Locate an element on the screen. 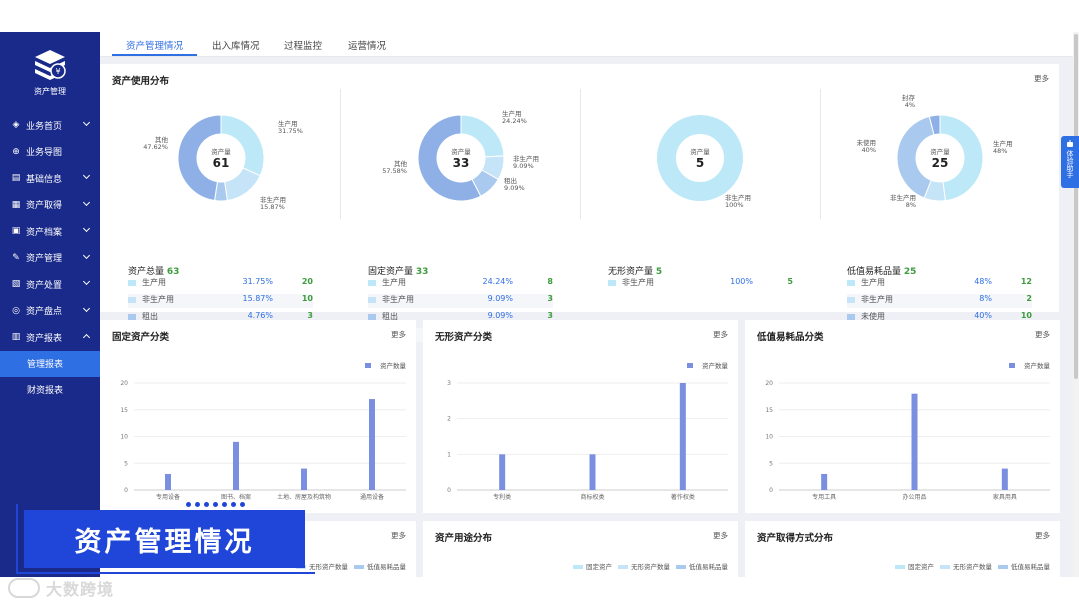 Image resolution: width=1079 pixels, height=607 pixels. sidebar-item: ⊕ 业务导图 is located at coordinates (50, 152).